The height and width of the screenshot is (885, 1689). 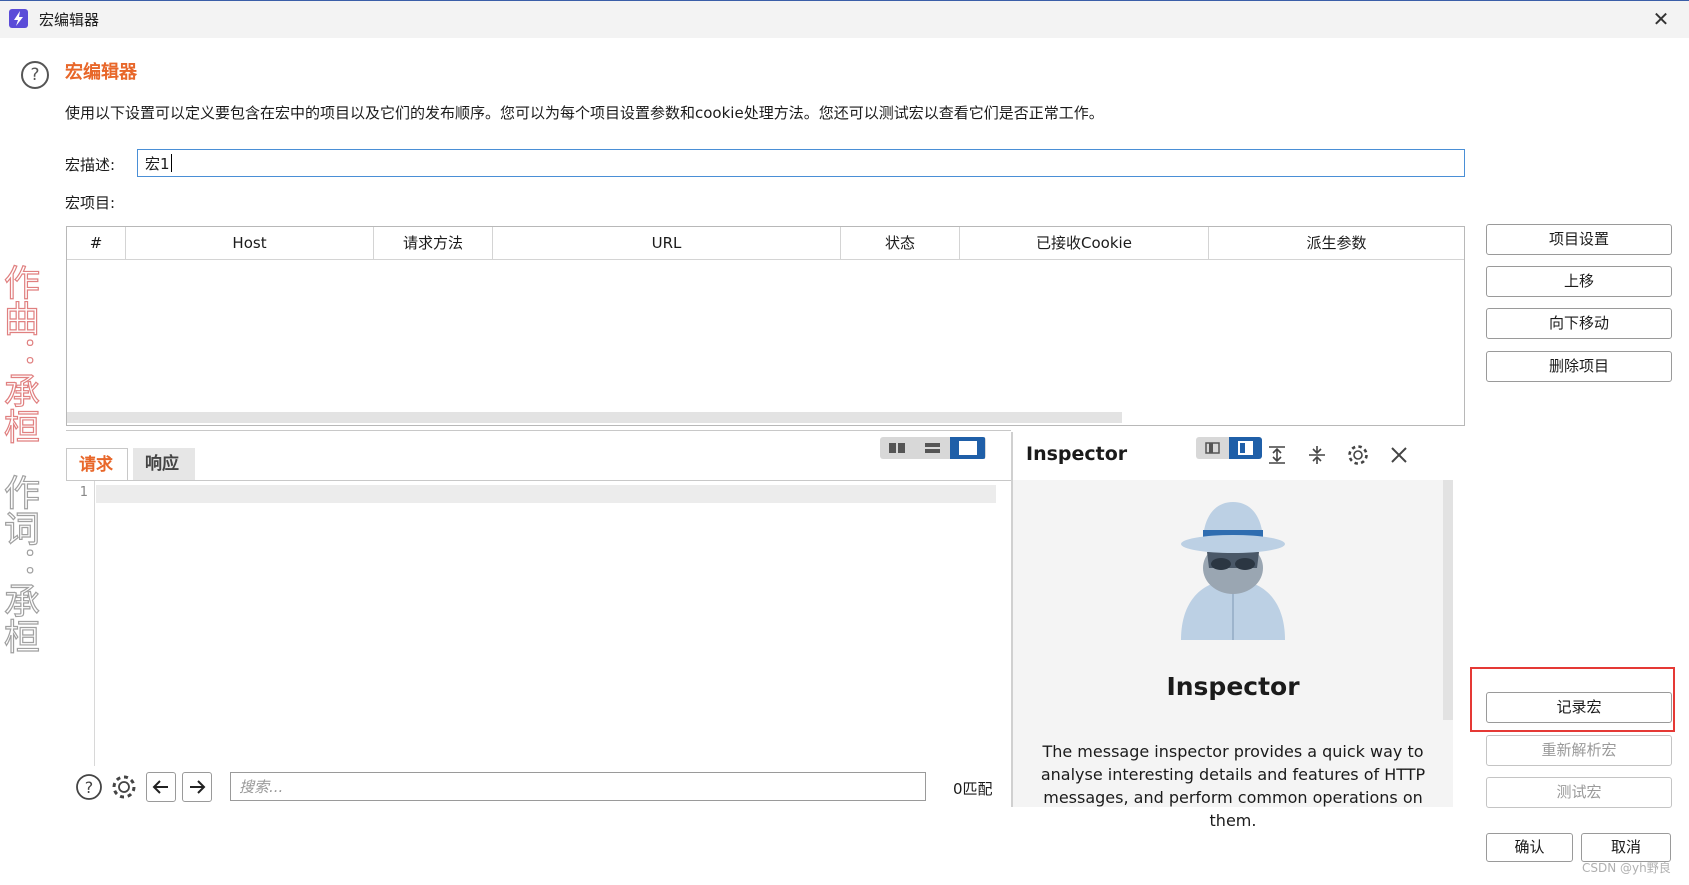 What do you see at coordinates (594, 417) in the screenshot?
I see `table-horizontal-scrollbar` at bounding box center [594, 417].